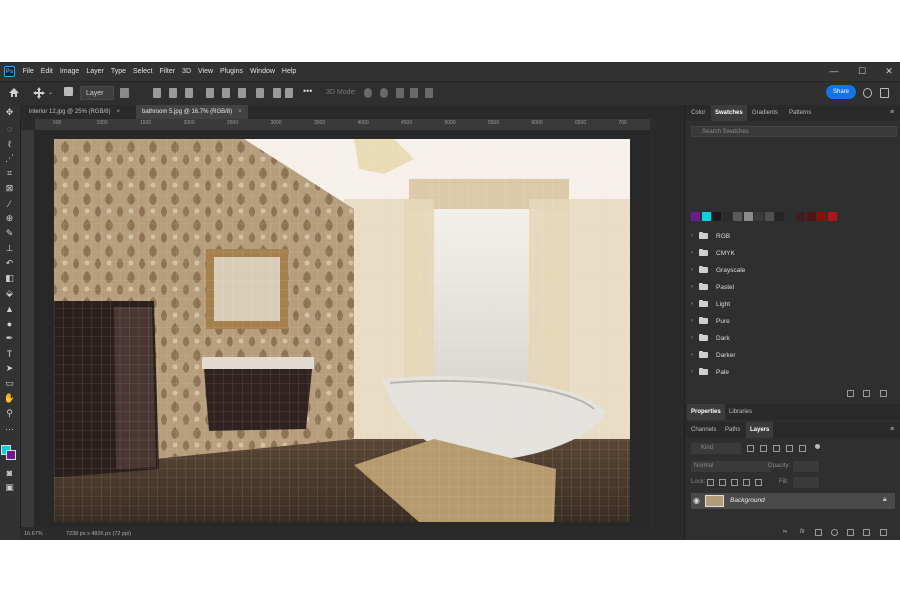 Image resolution: width=900 pixels, height=600 pixels. I want to click on move-tool-icon: ✥, so click(9, 112).